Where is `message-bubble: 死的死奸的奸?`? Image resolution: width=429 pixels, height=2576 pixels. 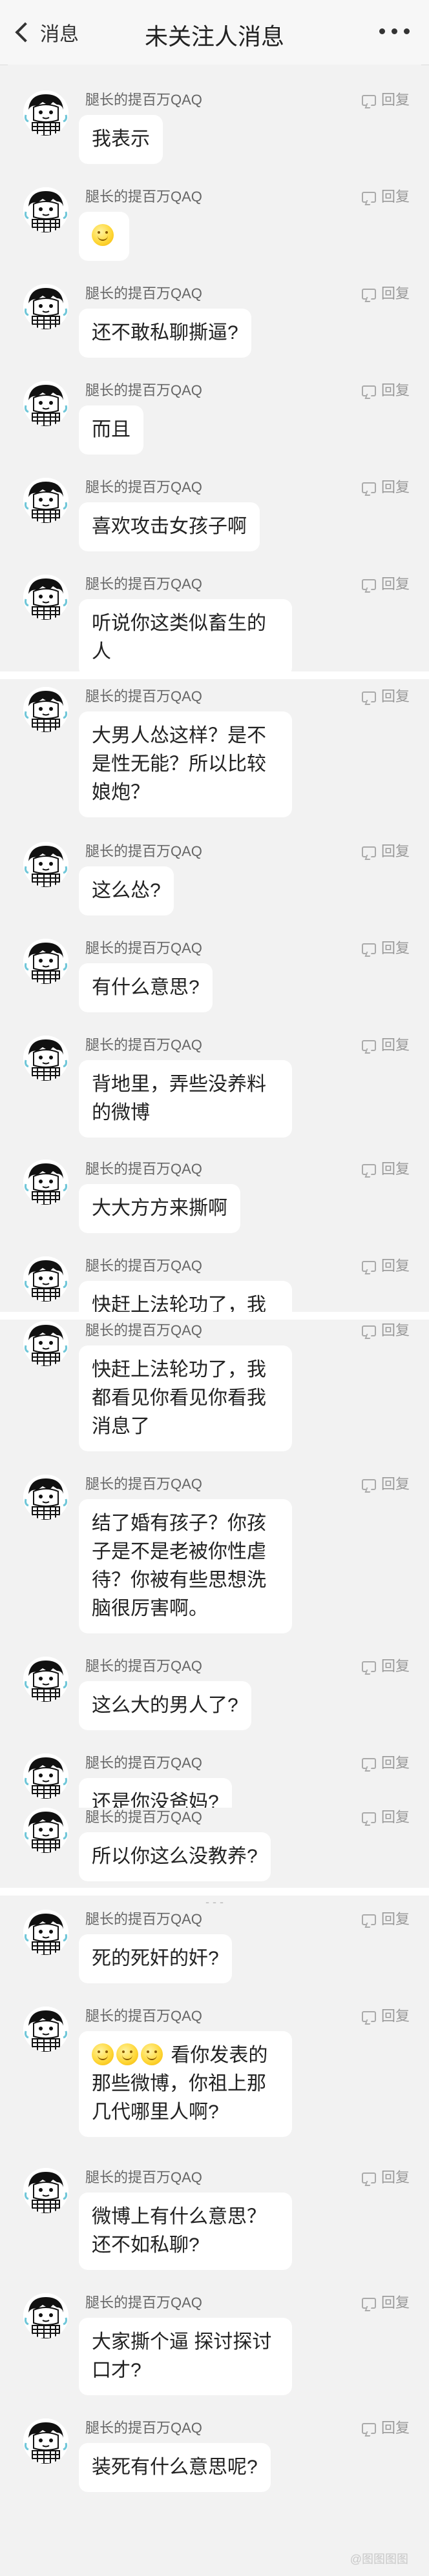 message-bubble: 死的死奸的奸? is located at coordinates (155, 1958).